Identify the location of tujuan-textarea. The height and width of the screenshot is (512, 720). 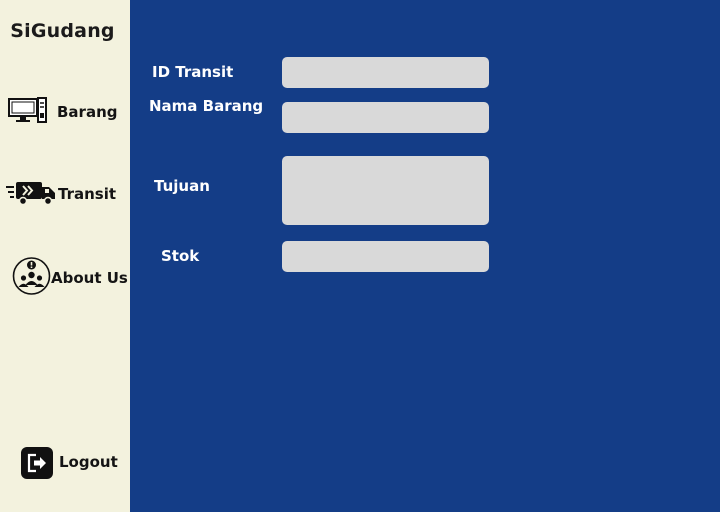
(385, 190).